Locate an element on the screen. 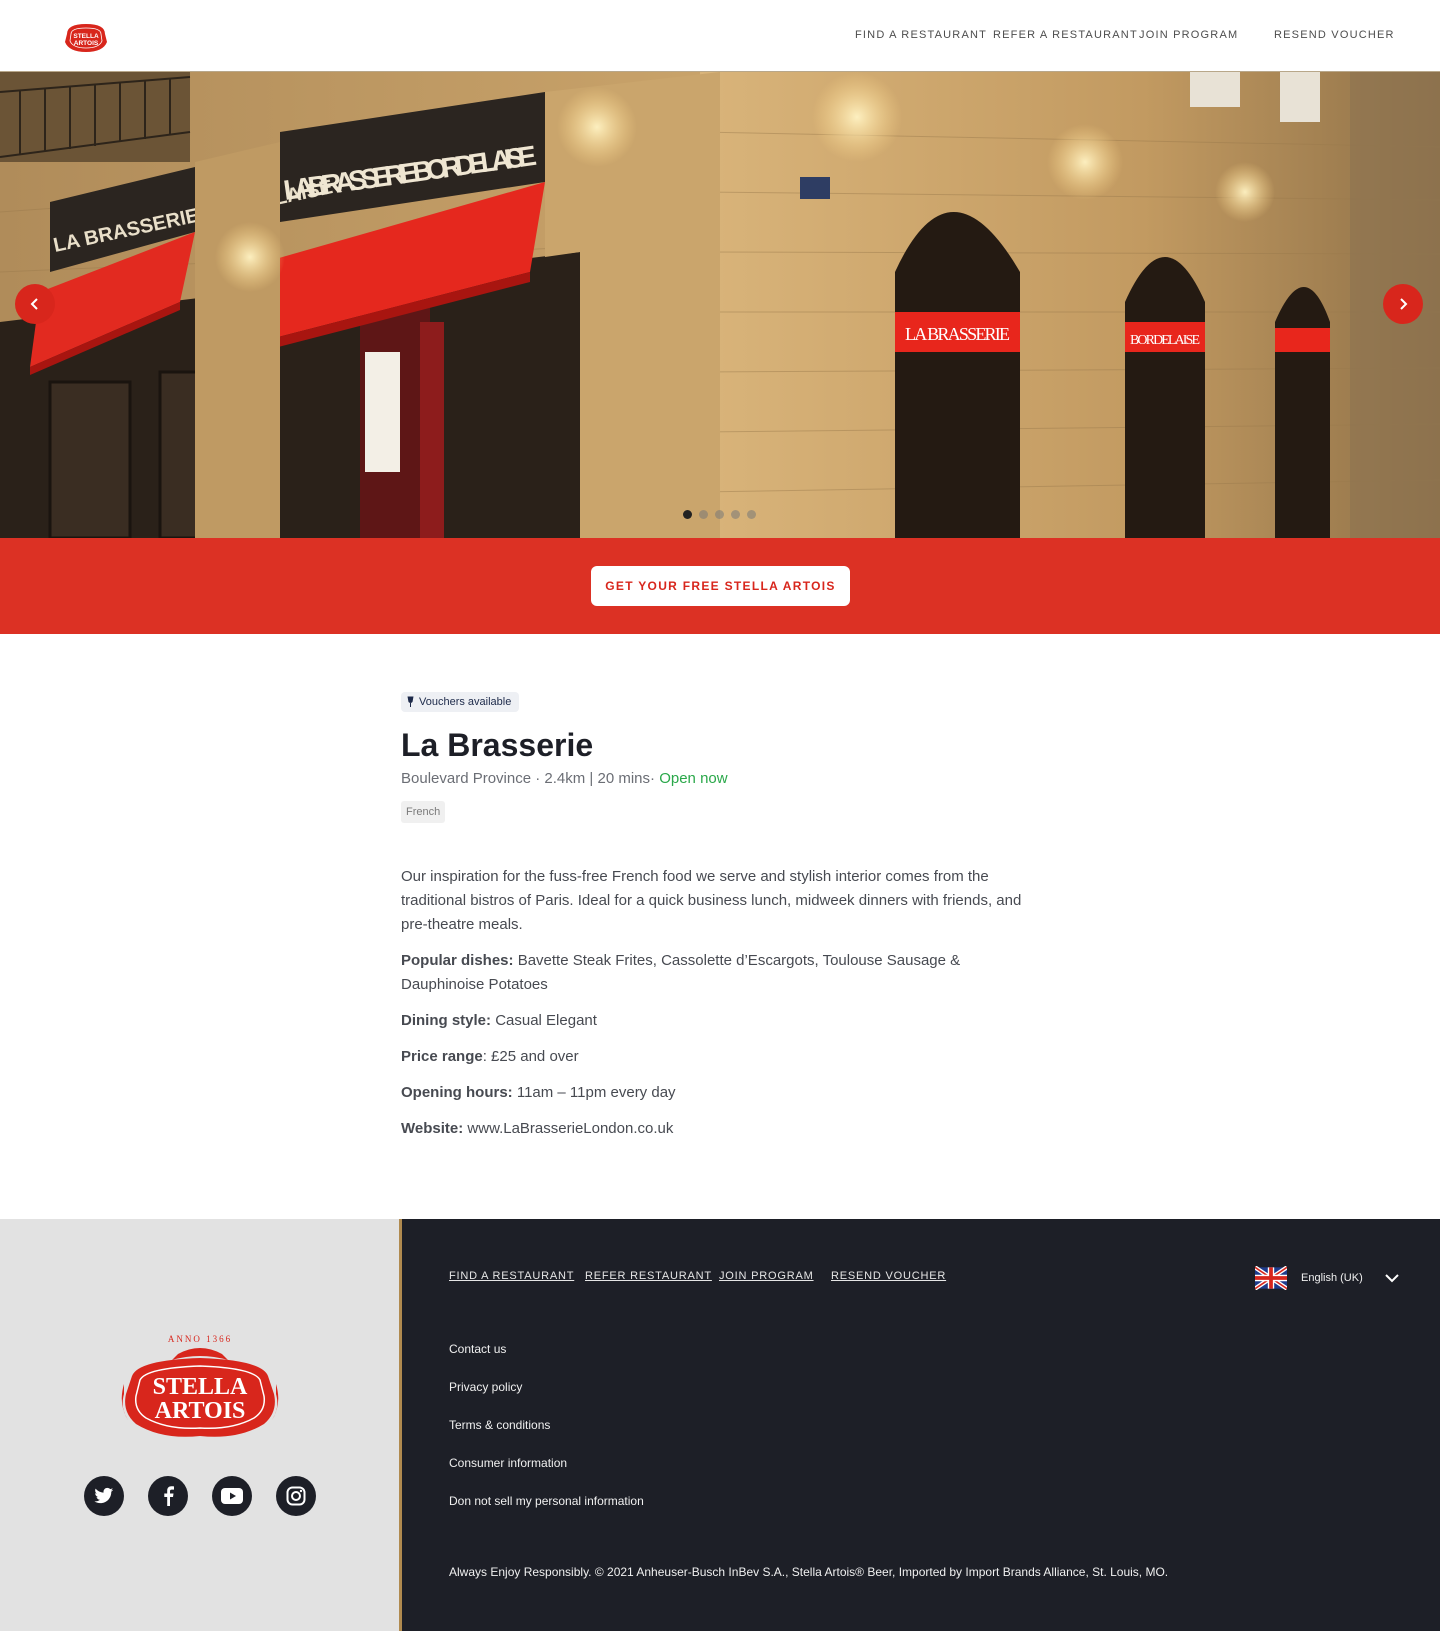 The image size is (1440, 1631). price-label: Price range is located at coordinates (442, 1056).